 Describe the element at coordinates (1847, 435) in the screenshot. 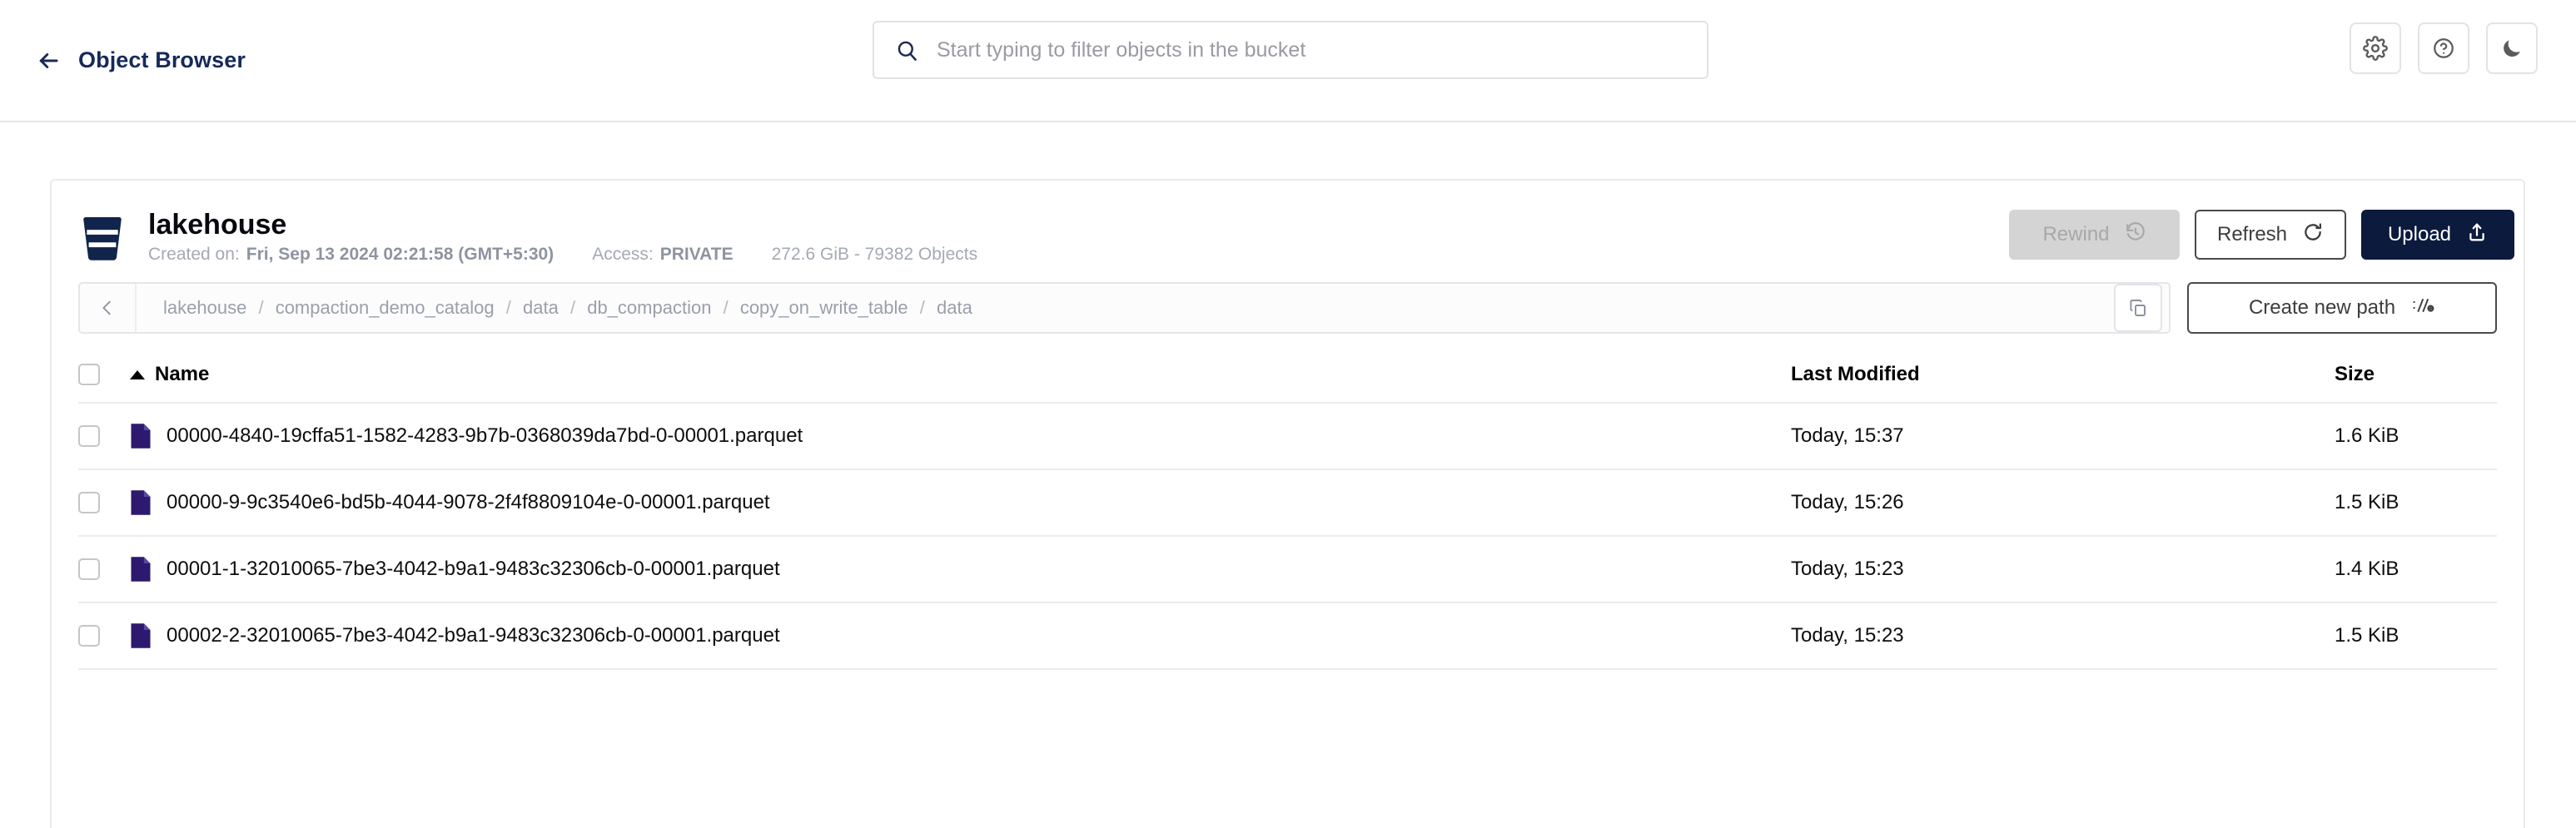

I see `object-last-modified: Today, 15:37` at that location.